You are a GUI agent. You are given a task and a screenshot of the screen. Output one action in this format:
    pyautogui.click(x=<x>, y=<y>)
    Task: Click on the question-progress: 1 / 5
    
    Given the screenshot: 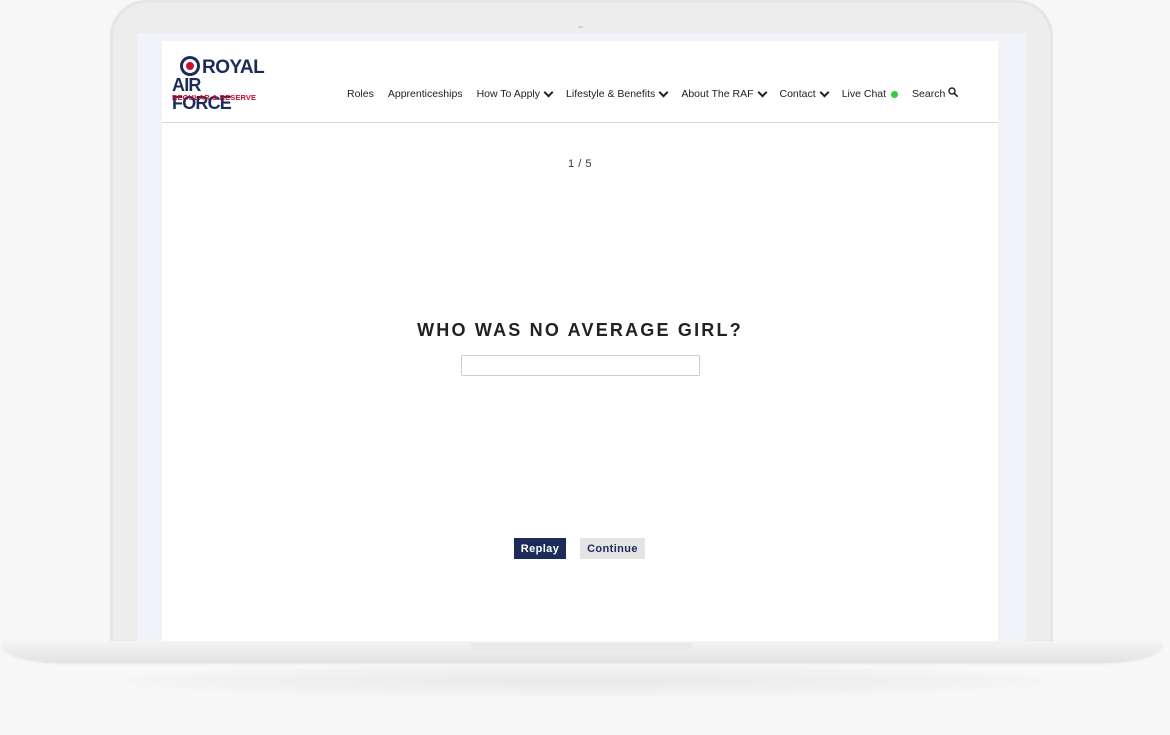 What is the action you would take?
    pyautogui.click(x=580, y=164)
    